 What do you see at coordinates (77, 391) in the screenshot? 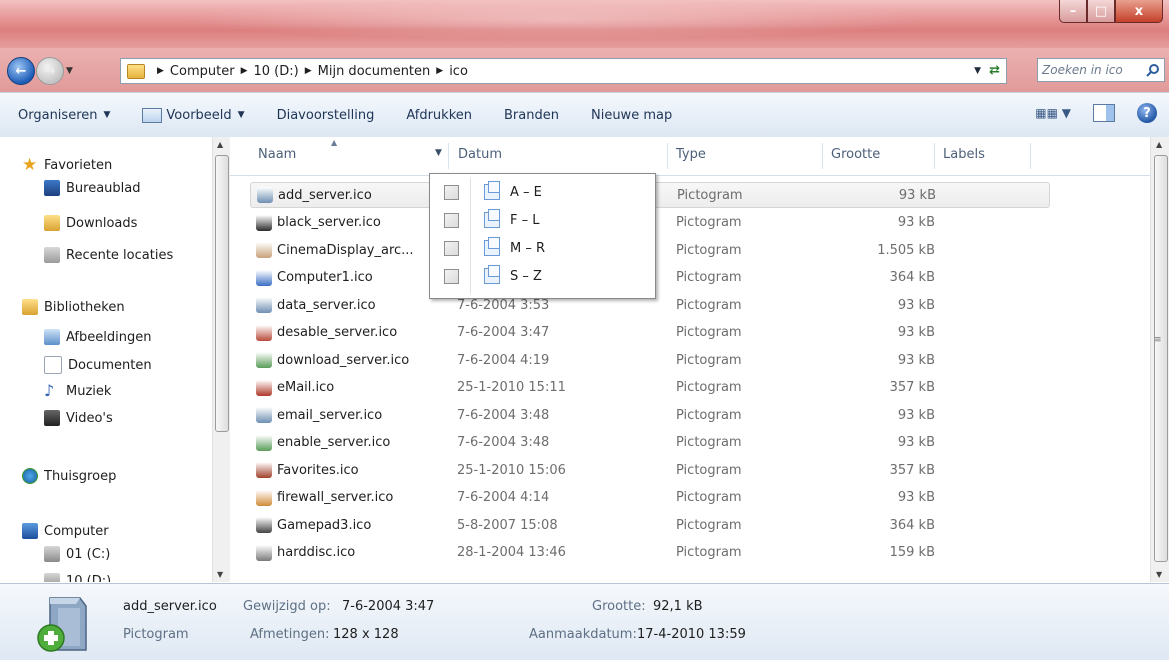
I see `nav-music: ♪ Muziek` at bounding box center [77, 391].